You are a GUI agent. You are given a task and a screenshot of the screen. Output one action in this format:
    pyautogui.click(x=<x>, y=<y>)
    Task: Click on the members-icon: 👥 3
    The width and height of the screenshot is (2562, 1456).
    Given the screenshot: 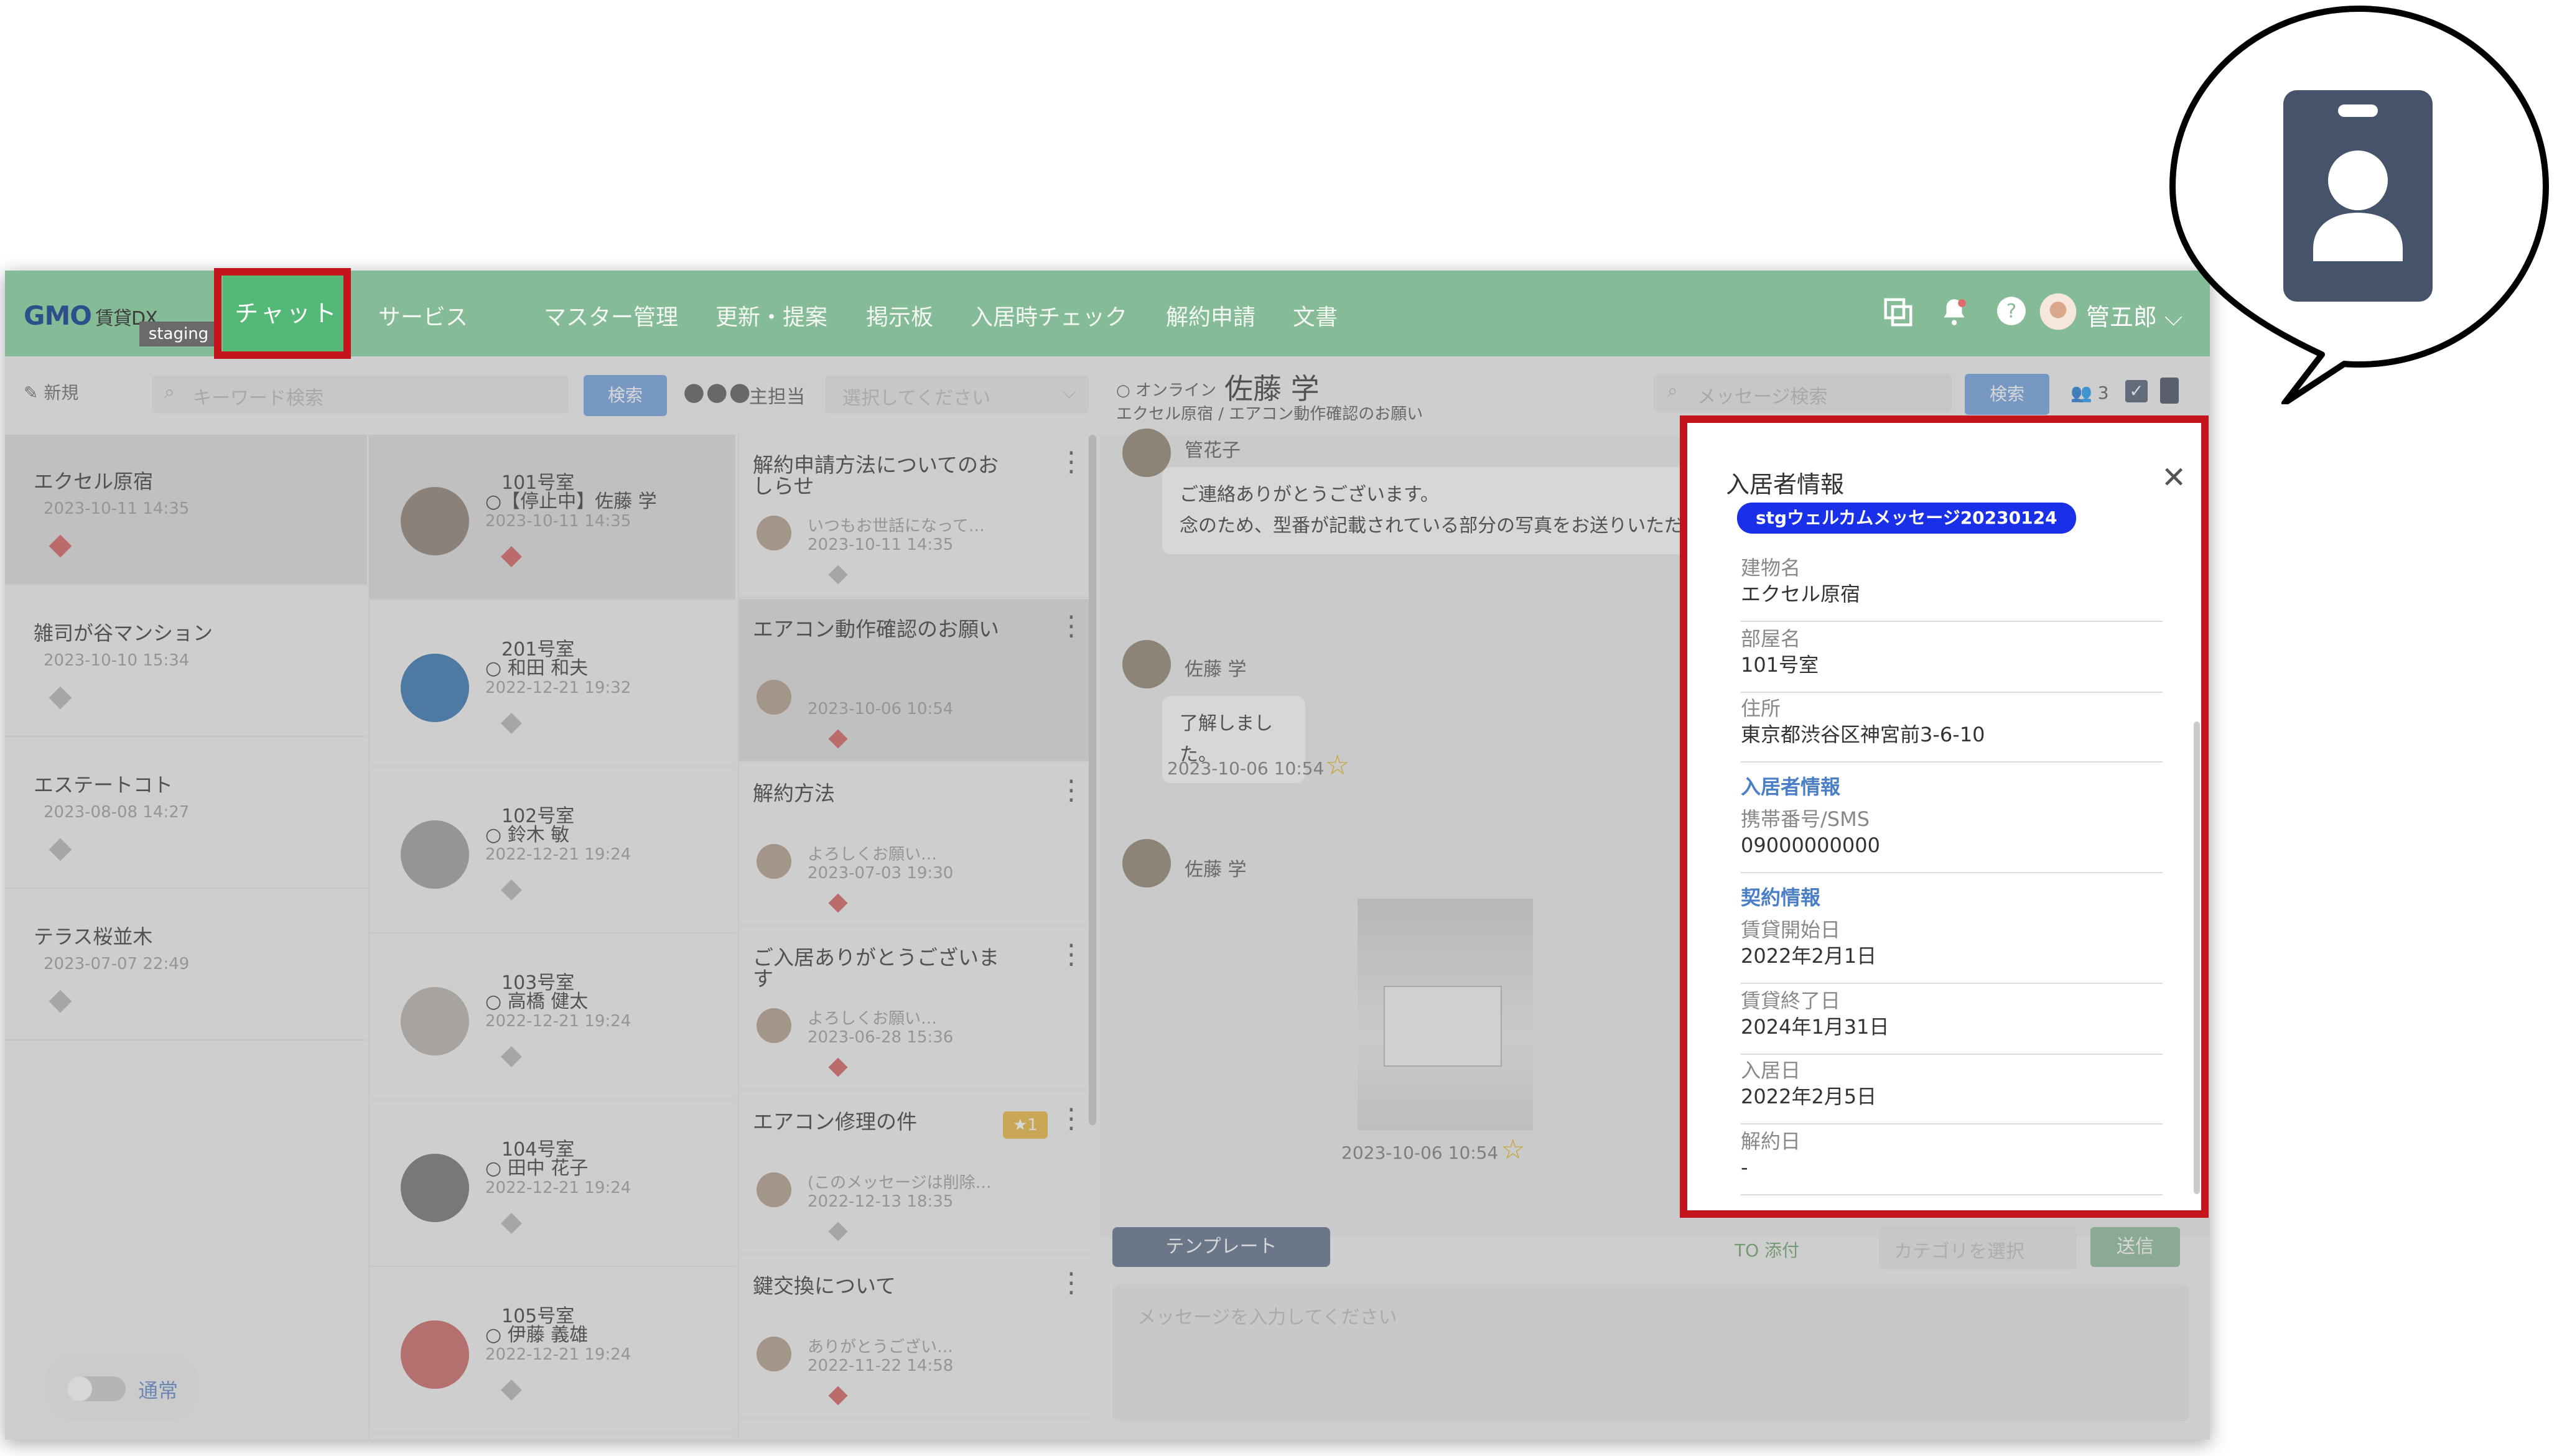 What is the action you would take?
    pyautogui.click(x=2090, y=393)
    